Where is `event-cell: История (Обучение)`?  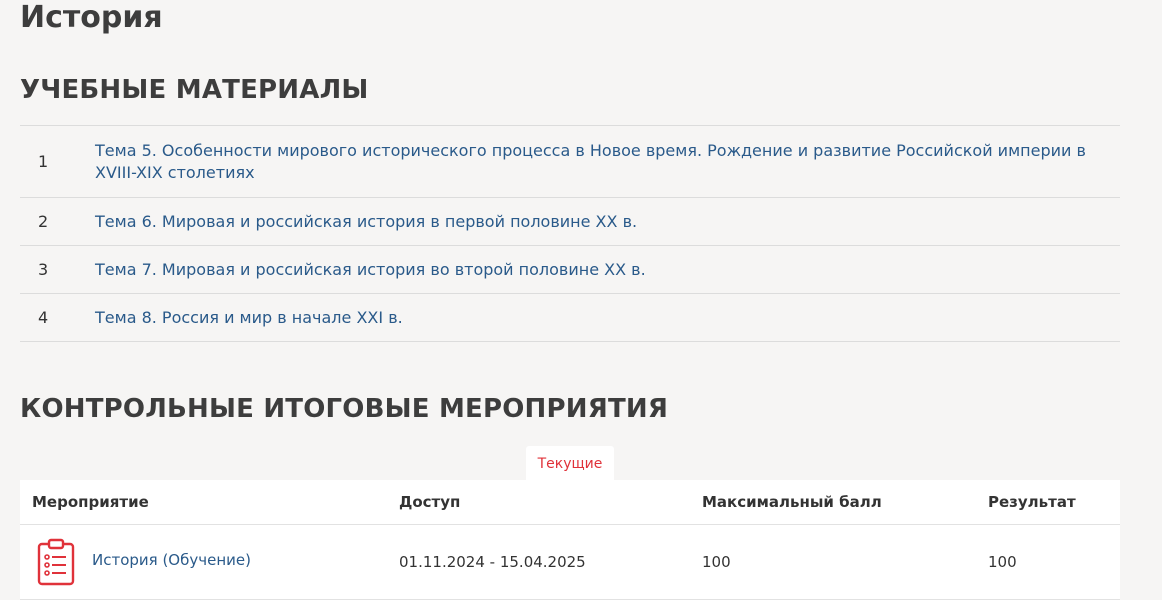
event-cell: История (Обучение) is located at coordinates (209, 562).